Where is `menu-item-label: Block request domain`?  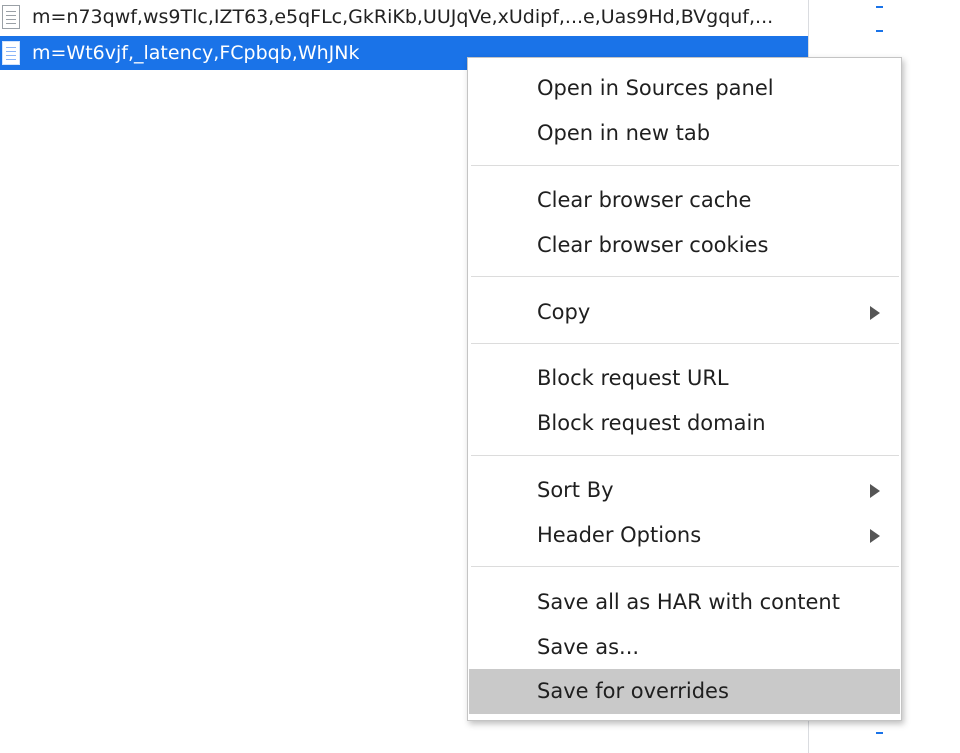 menu-item-label: Block request domain is located at coordinates (651, 423).